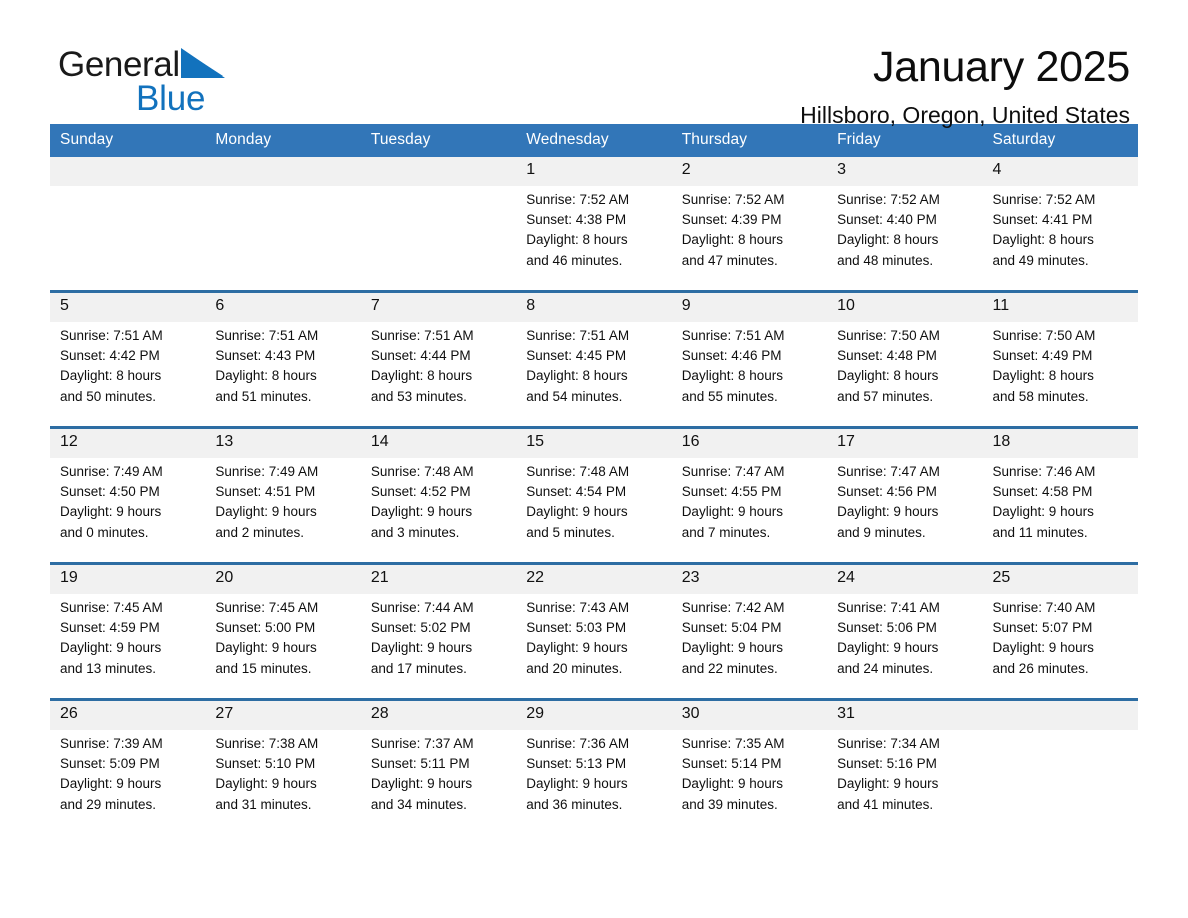 The width and height of the screenshot is (1188, 918). Describe the element at coordinates (111, 743) in the screenshot. I see `sunrise-text: Sunrise: 7:39 AM` at that location.